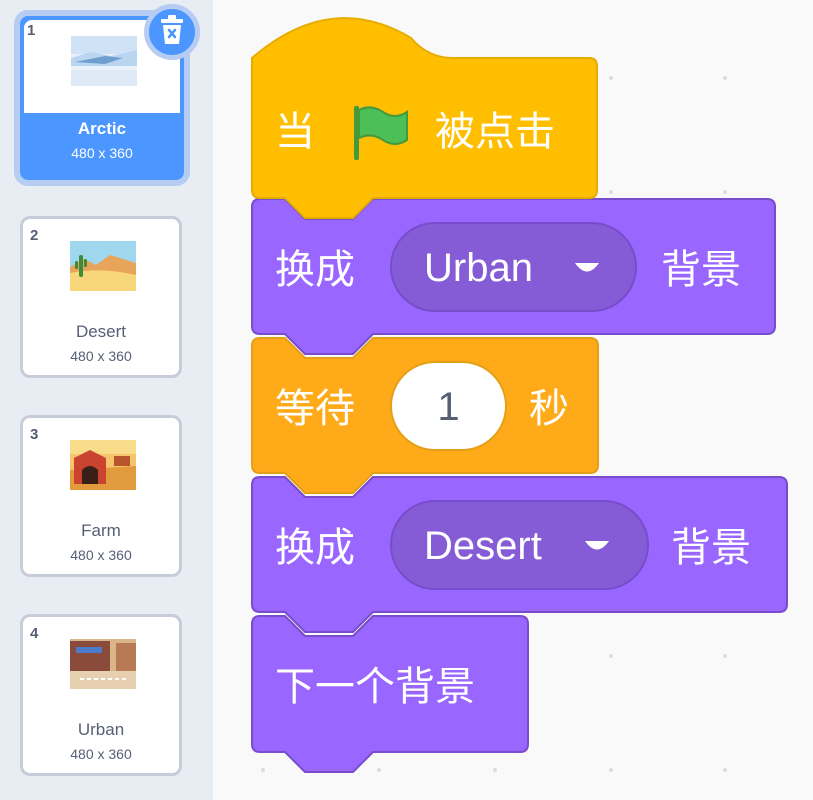 This screenshot has height=800, width=813. I want to click on delete-backdrop-button, so click(172, 32).